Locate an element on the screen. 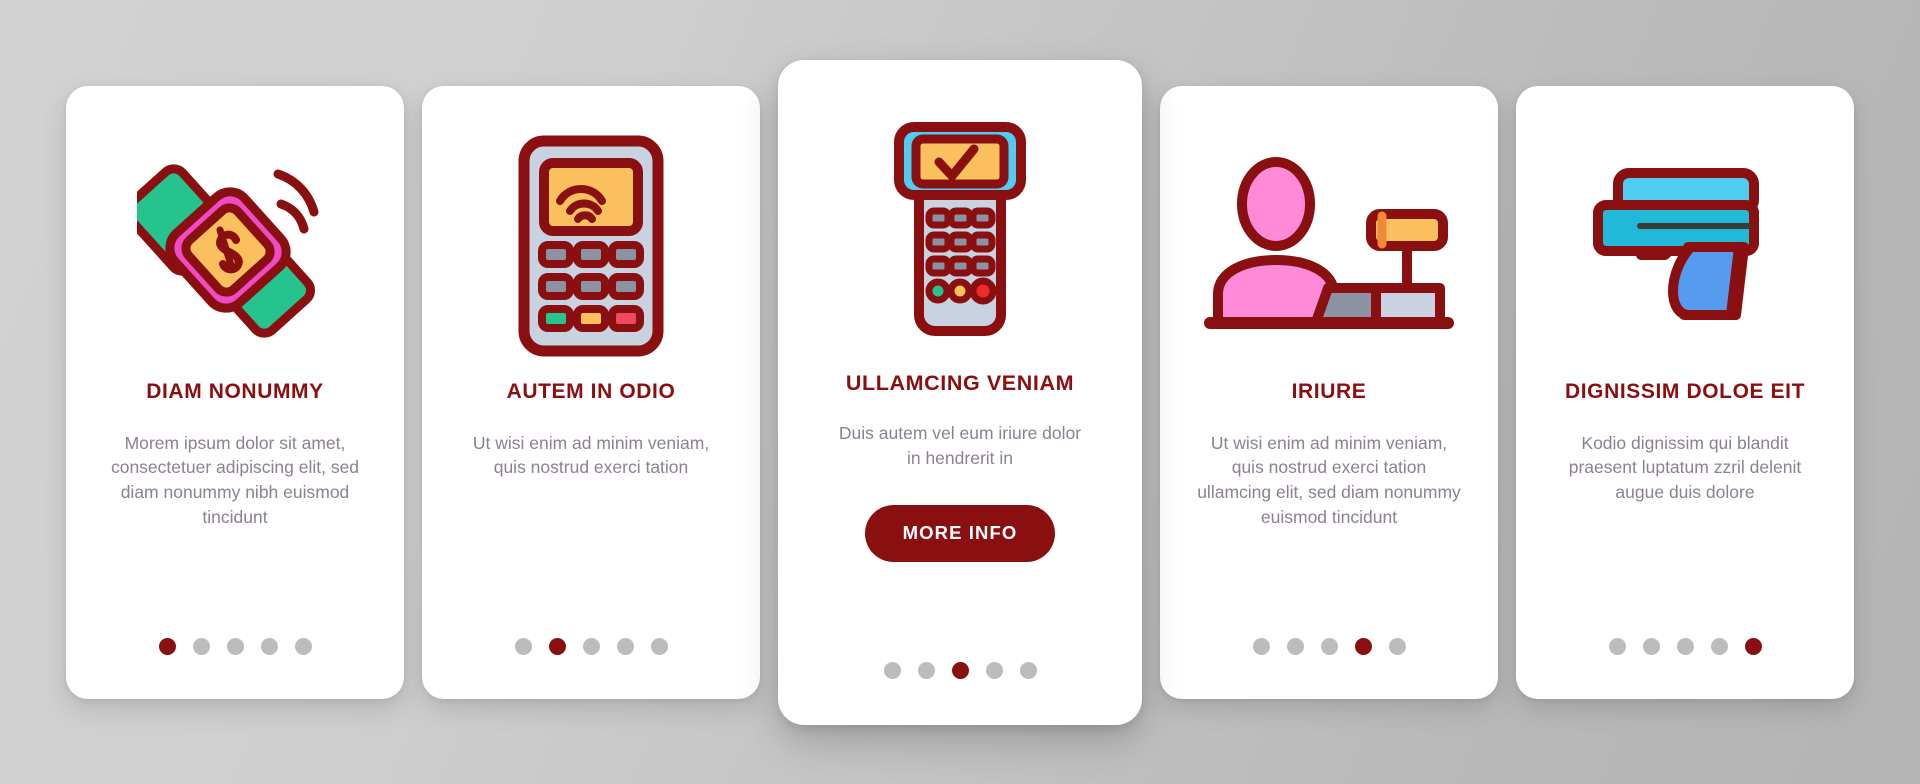 The height and width of the screenshot is (784, 1920). card-3-pagination-dots is located at coordinates (960, 670).